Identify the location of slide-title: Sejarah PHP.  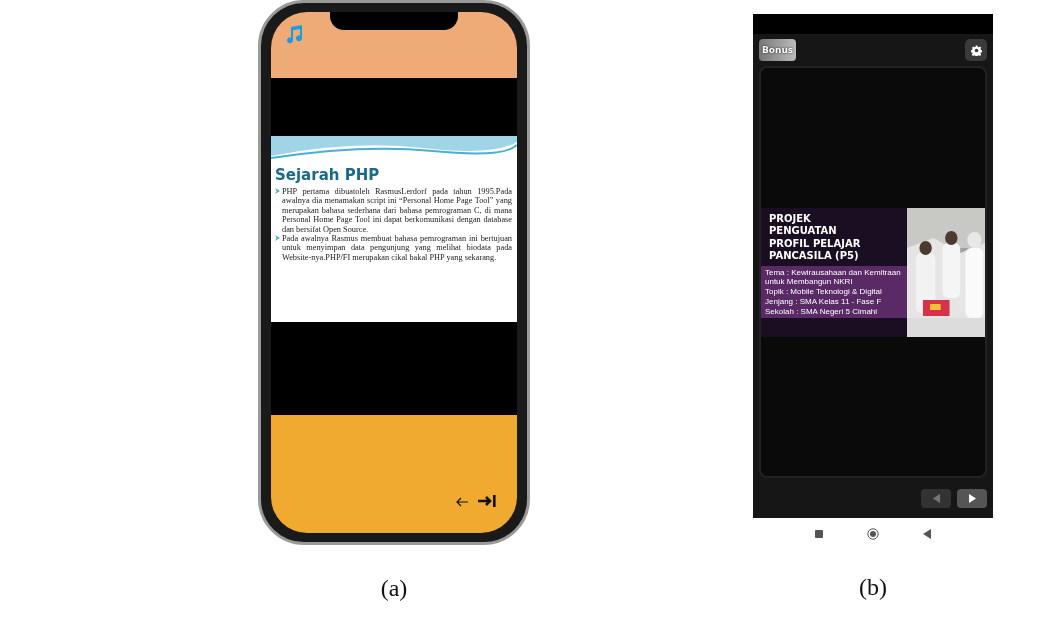
(327, 175).